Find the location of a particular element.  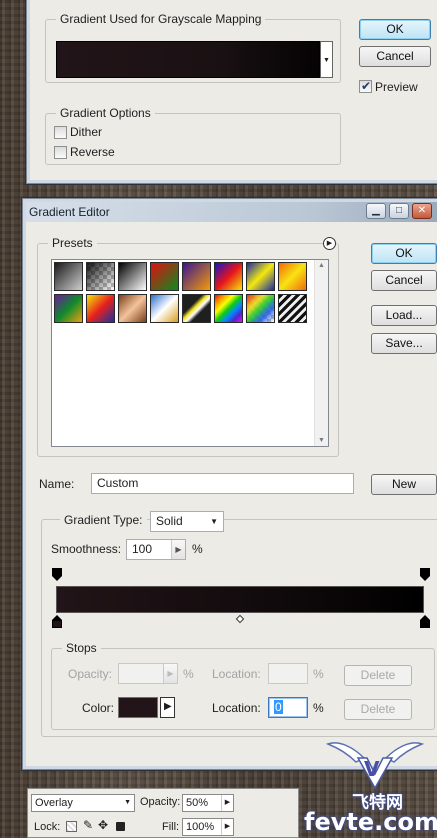

preview-label: Preview is located at coordinates (396, 87).